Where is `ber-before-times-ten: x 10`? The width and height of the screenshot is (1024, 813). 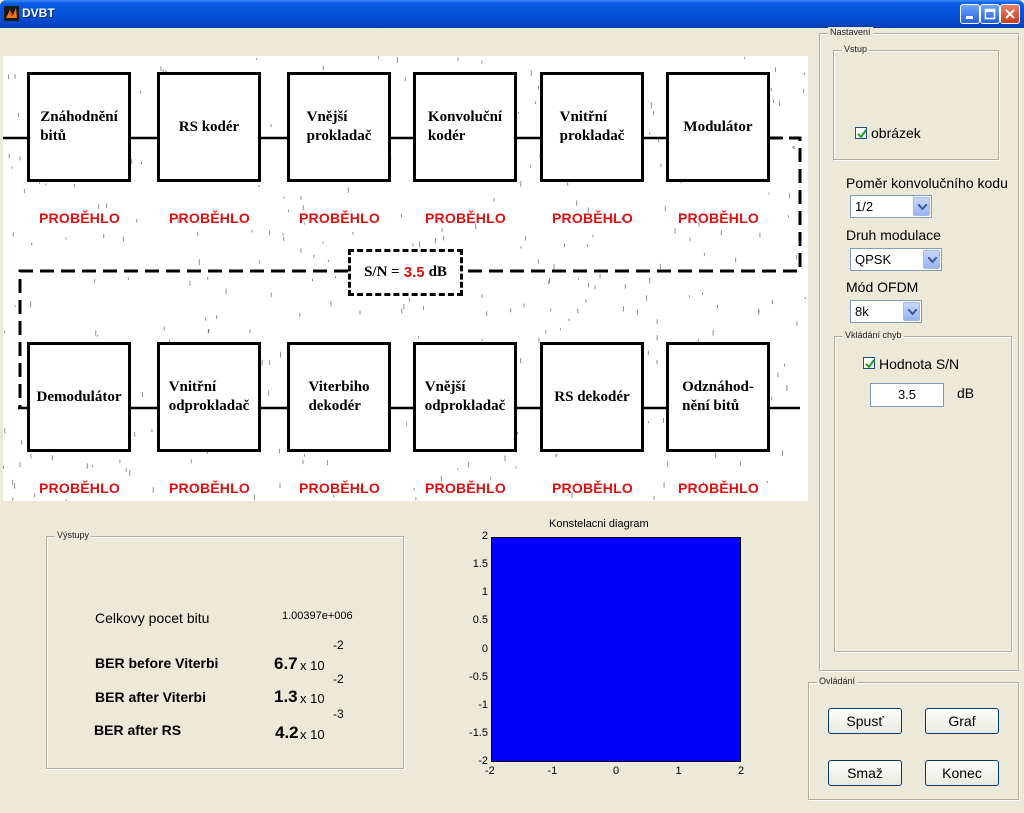
ber-before-times-ten: x 10 is located at coordinates (312, 665).